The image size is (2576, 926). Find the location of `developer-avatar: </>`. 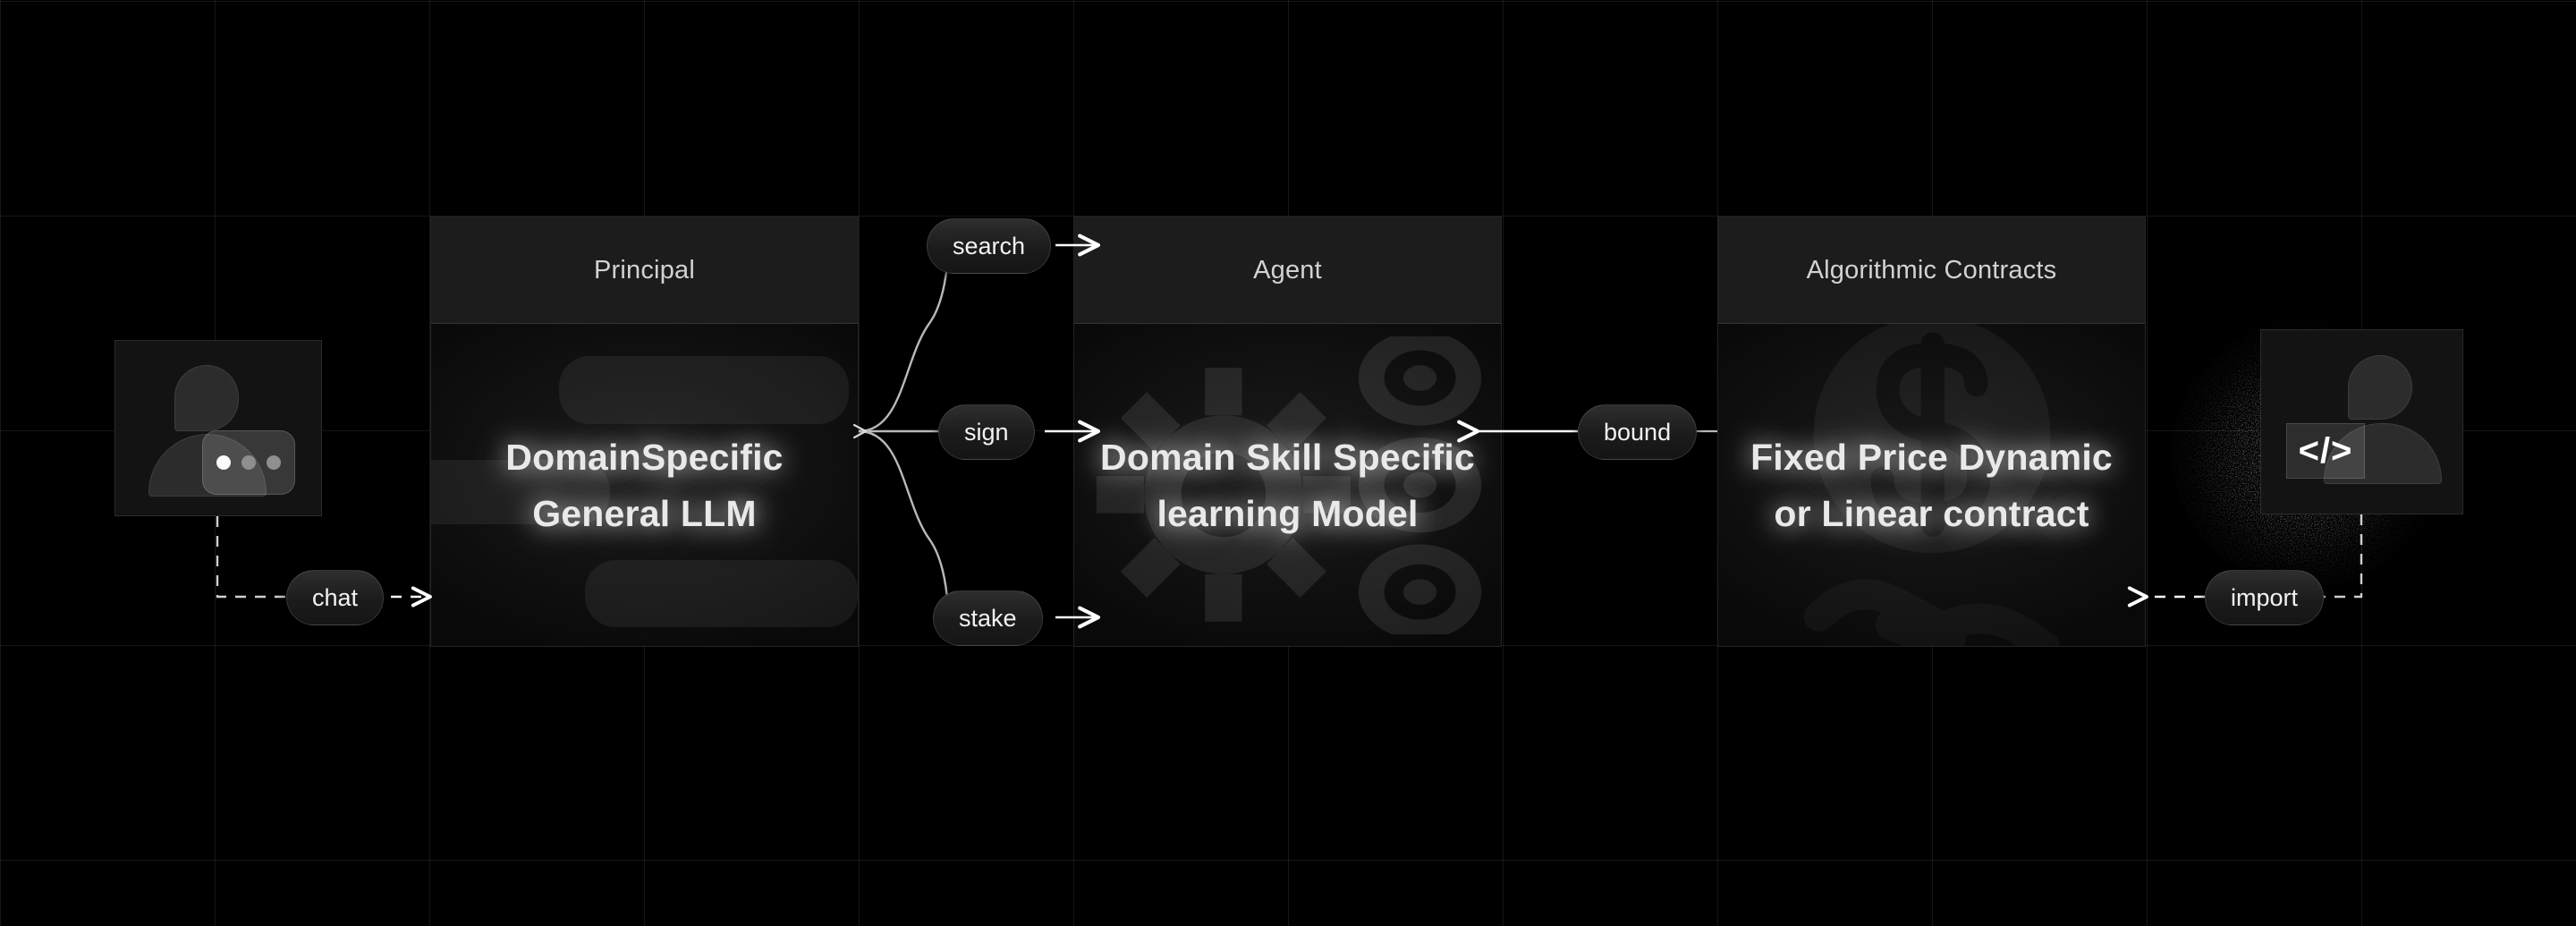

developer-avatar: </> is located at coordinates (2361, 421).